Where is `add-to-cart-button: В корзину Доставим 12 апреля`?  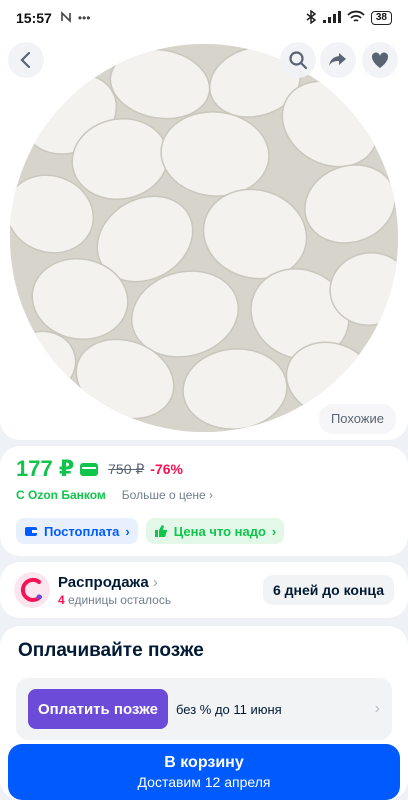 add-to-cart-button: В корзину Доставим 12 апреля is located at coordinates (204, 772).